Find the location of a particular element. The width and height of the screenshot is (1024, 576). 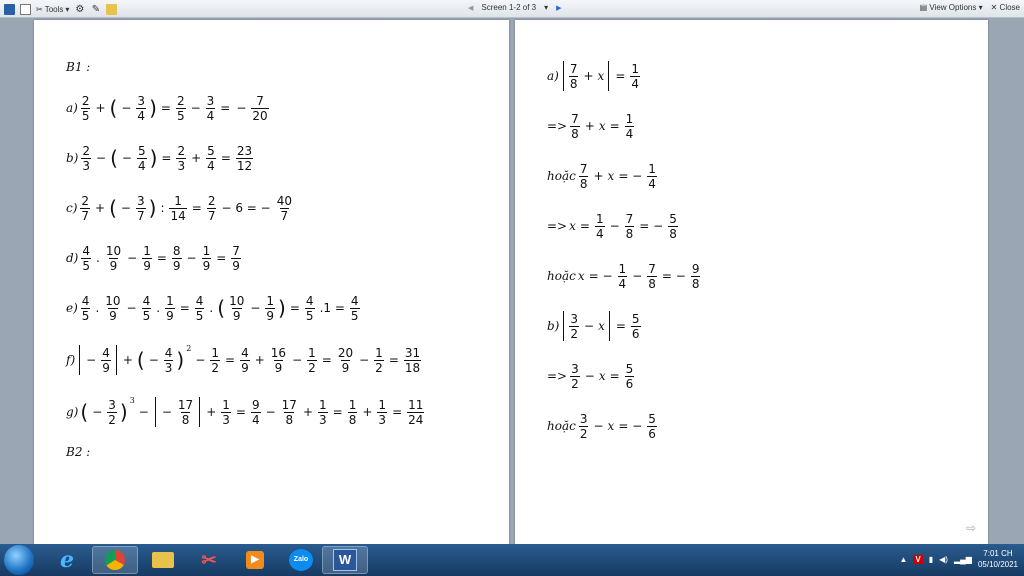

volume-icon: ◀) is located at coordinates (943, 559).